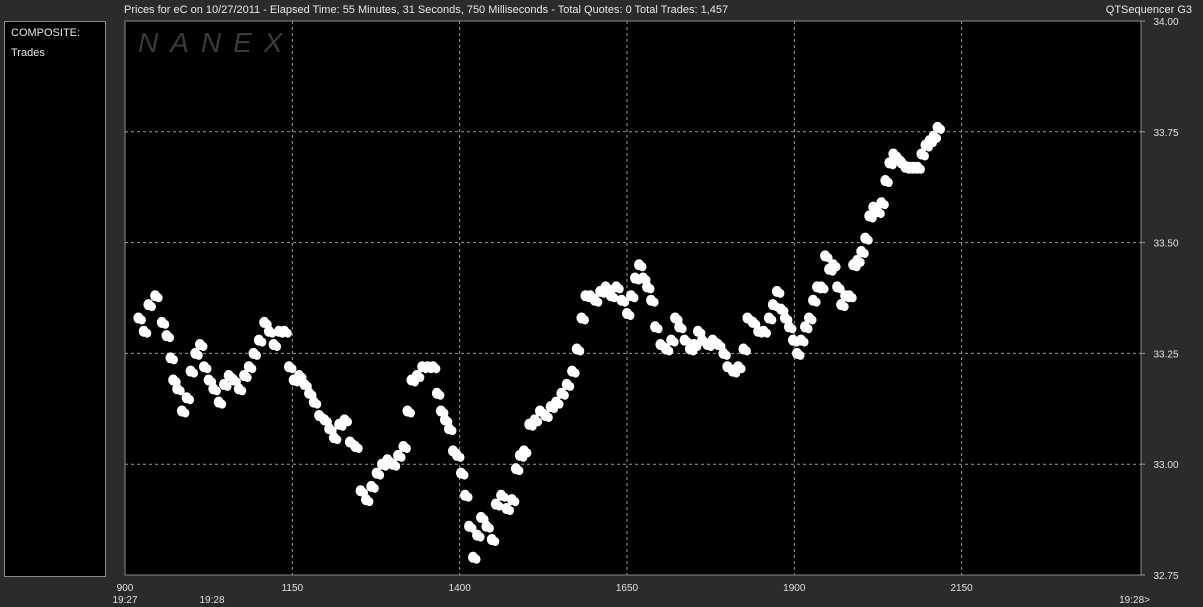 Image resolution: width=1203 pixels, height=607 pixels. Describe the element at coordinates (1134, 600) in the screenshot. I see `time-label: 19:28>` at that location.